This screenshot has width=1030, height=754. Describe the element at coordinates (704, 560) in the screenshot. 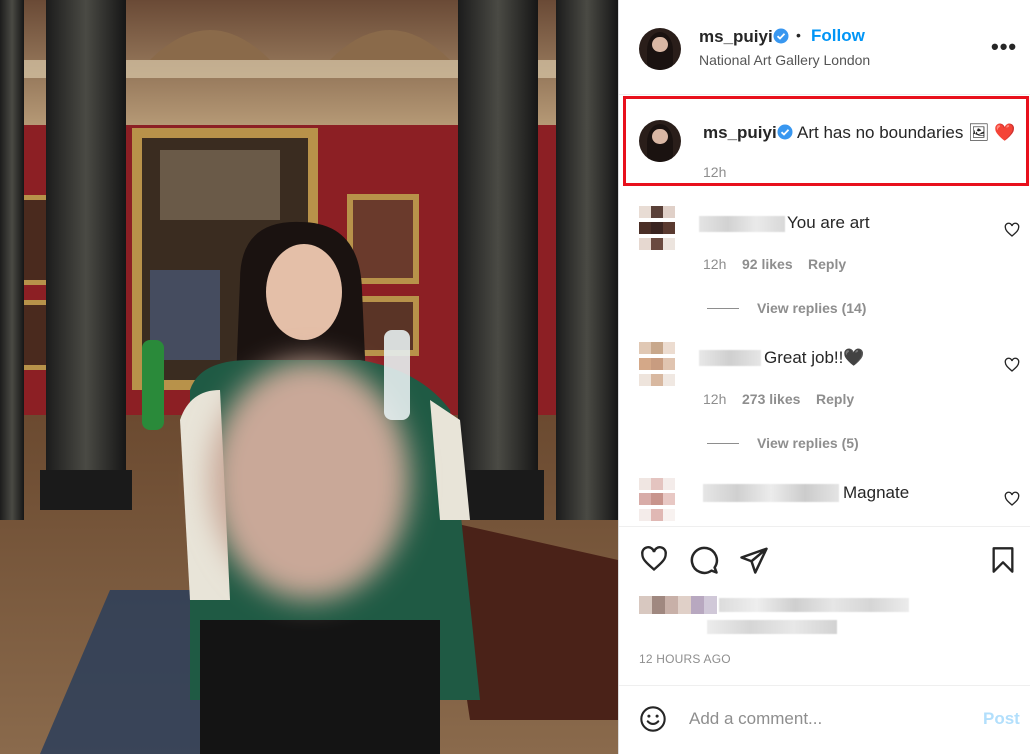

I see `comment-icon` at that location.